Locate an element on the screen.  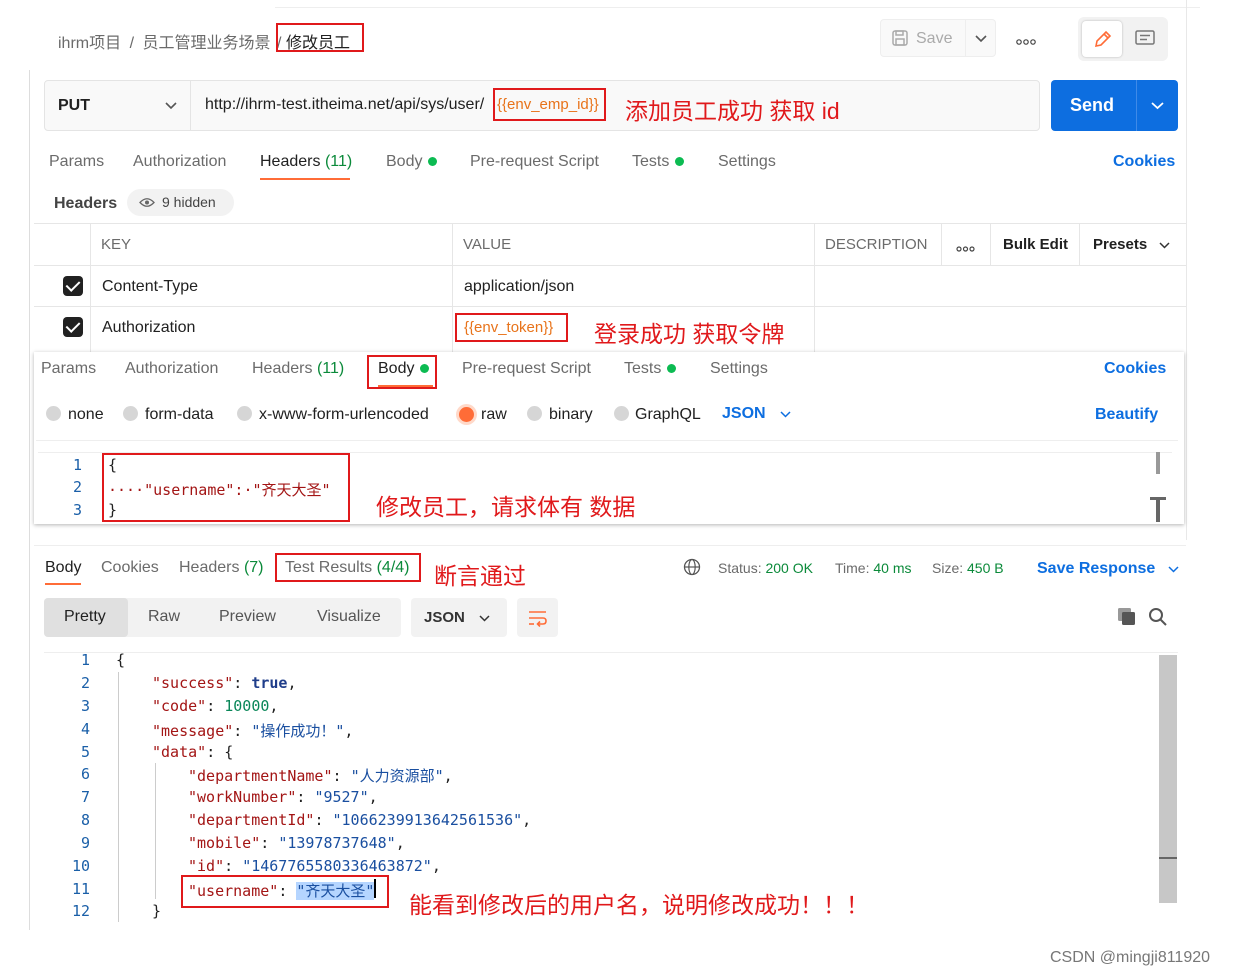
line-number: 8 is located at coordinates (85, 820).